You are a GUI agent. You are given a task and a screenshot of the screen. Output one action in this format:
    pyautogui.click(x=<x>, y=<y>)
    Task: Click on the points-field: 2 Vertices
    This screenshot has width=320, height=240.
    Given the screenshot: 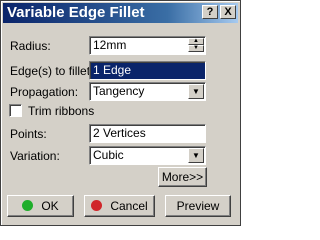 What is the action you would take?
    pyautogui.click(x=147, y=133)
    